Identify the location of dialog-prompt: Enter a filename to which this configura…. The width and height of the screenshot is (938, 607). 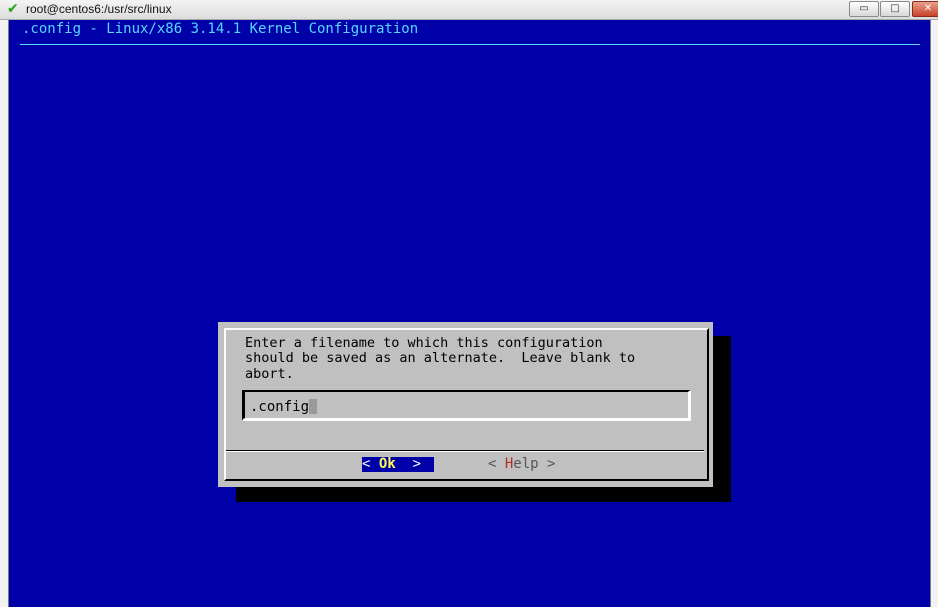
(440, 358).